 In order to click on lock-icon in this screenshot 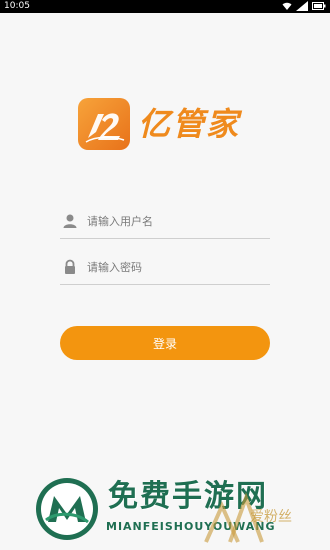, I will do `click(70, 266)`.